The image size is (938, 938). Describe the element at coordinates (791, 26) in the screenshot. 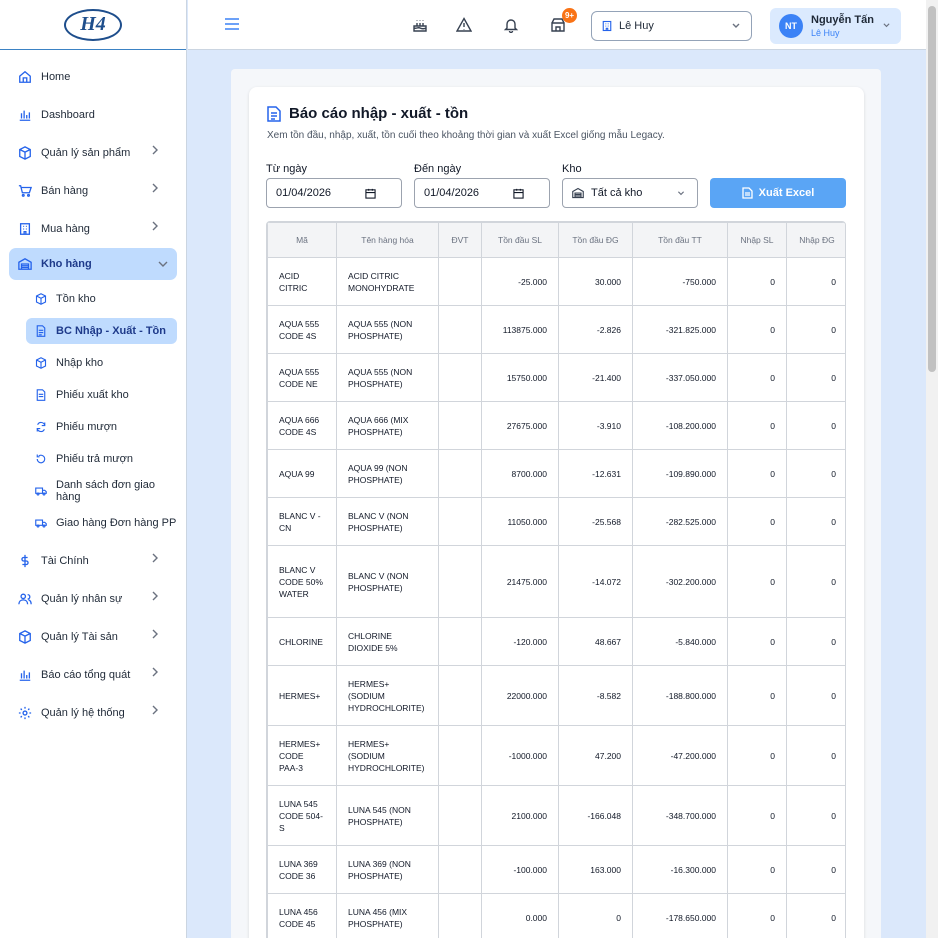

I see `avatar: NT` at that location.